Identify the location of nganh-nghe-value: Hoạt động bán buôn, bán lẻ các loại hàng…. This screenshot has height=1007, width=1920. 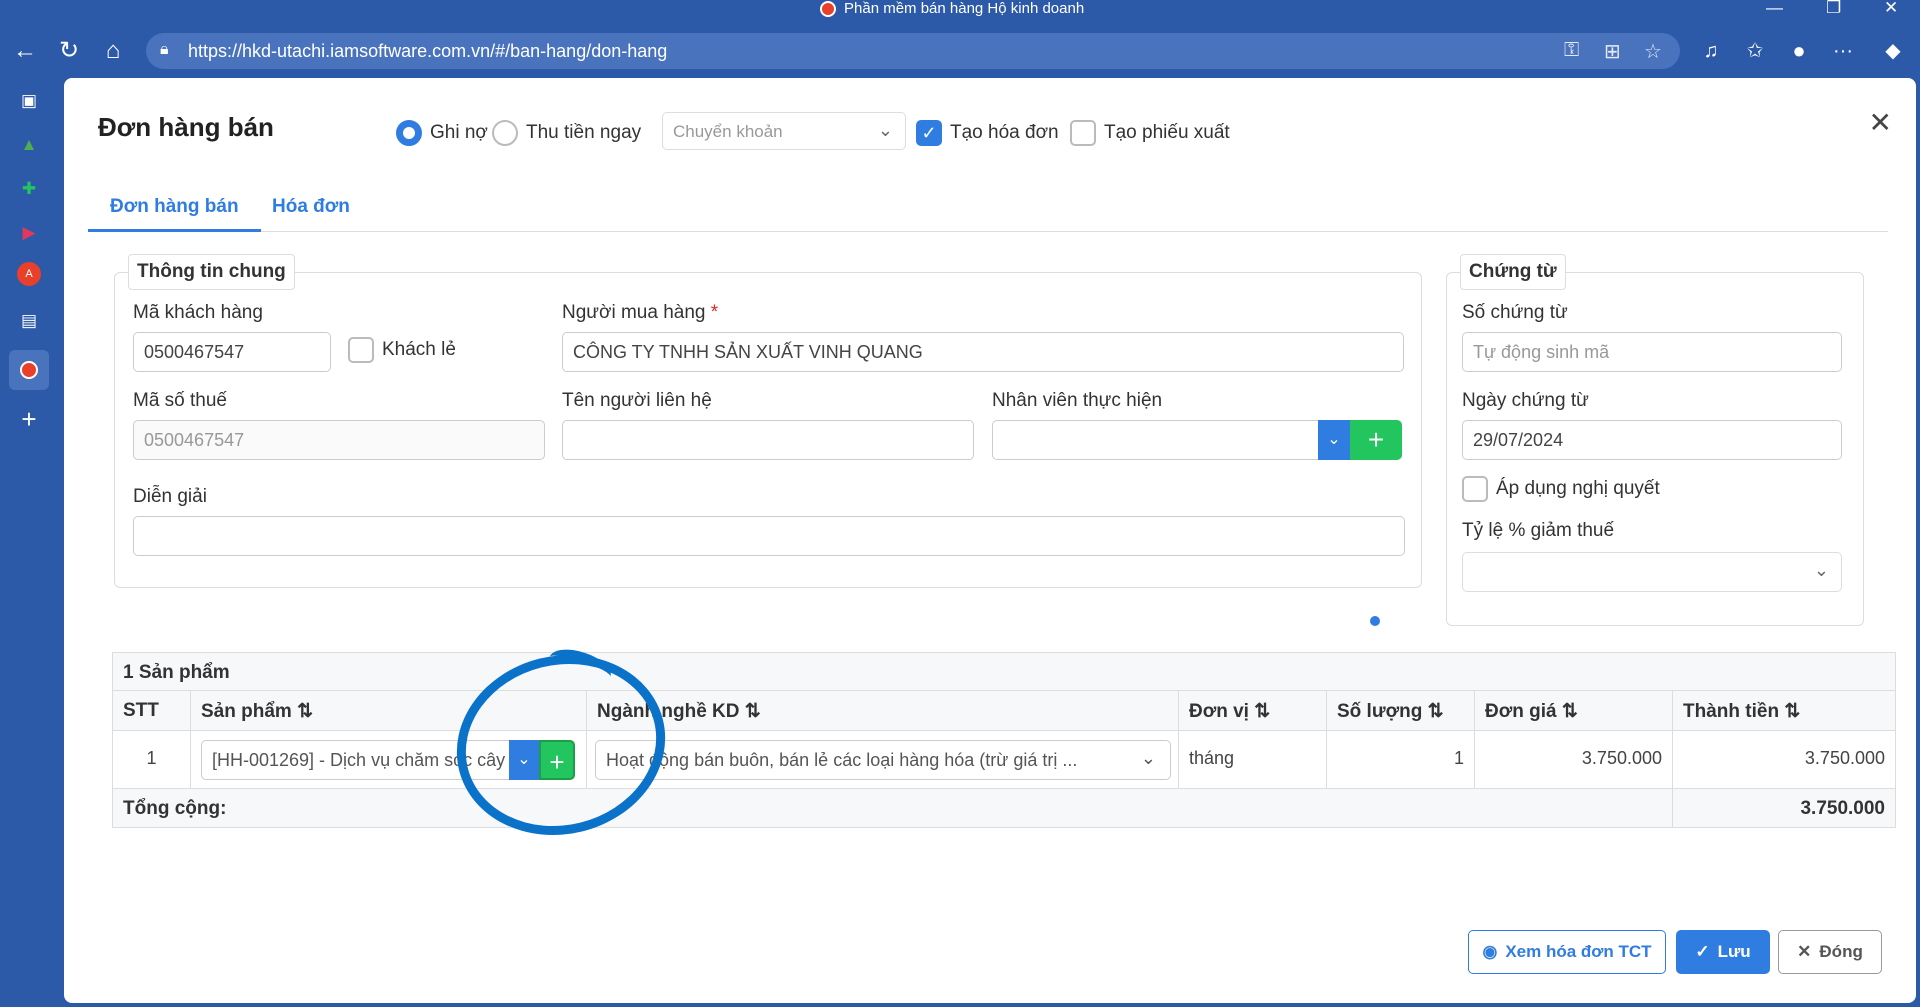
(842, 760).